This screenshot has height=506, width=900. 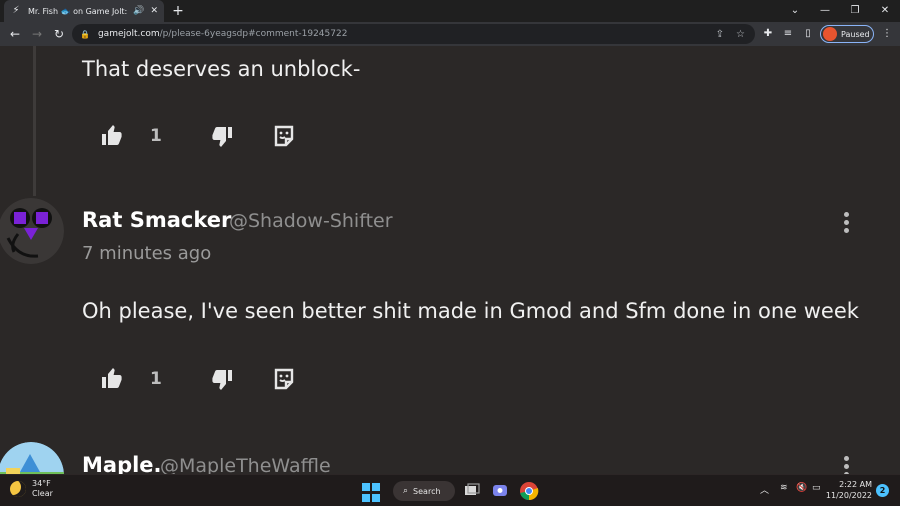 What do you see at coordinates (801, 488) in the screenshot?
I see `speaker-muted-icon: 🔇` at bounding box center [801, 488].